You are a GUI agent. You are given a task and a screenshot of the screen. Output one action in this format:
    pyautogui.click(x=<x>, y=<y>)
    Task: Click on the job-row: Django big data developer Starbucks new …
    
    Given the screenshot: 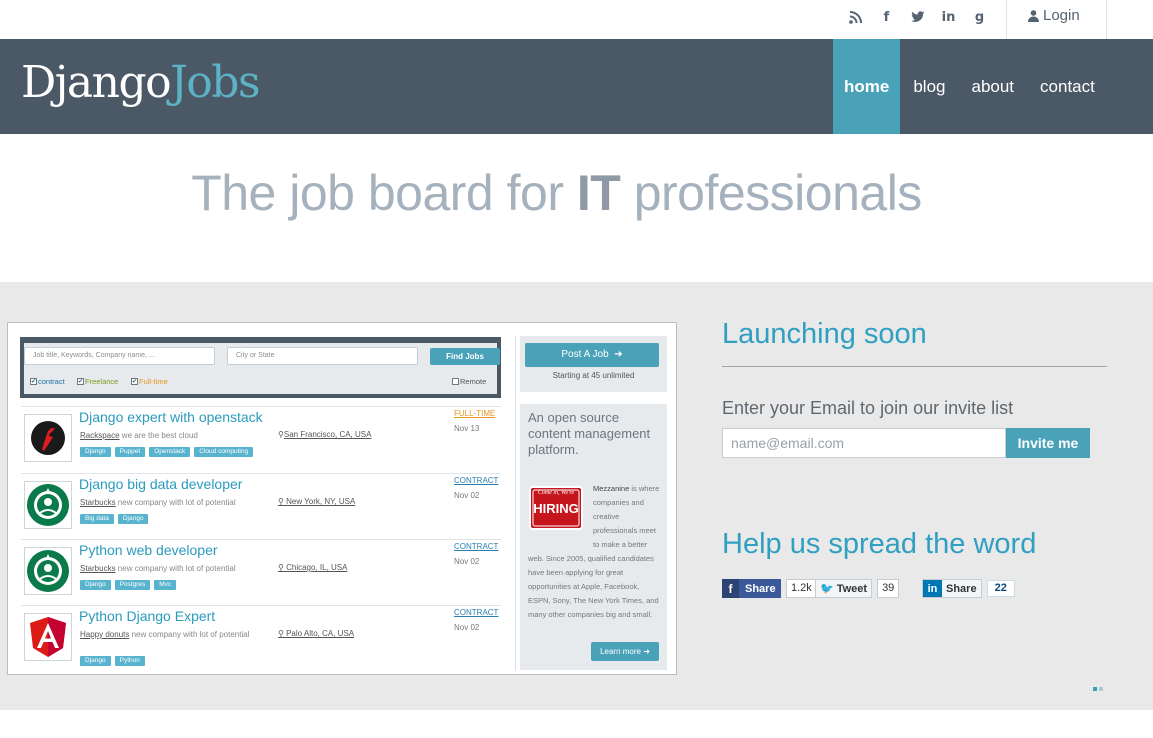 What is the action you would take?
    pyautogui.click(x=261, y=506)
    